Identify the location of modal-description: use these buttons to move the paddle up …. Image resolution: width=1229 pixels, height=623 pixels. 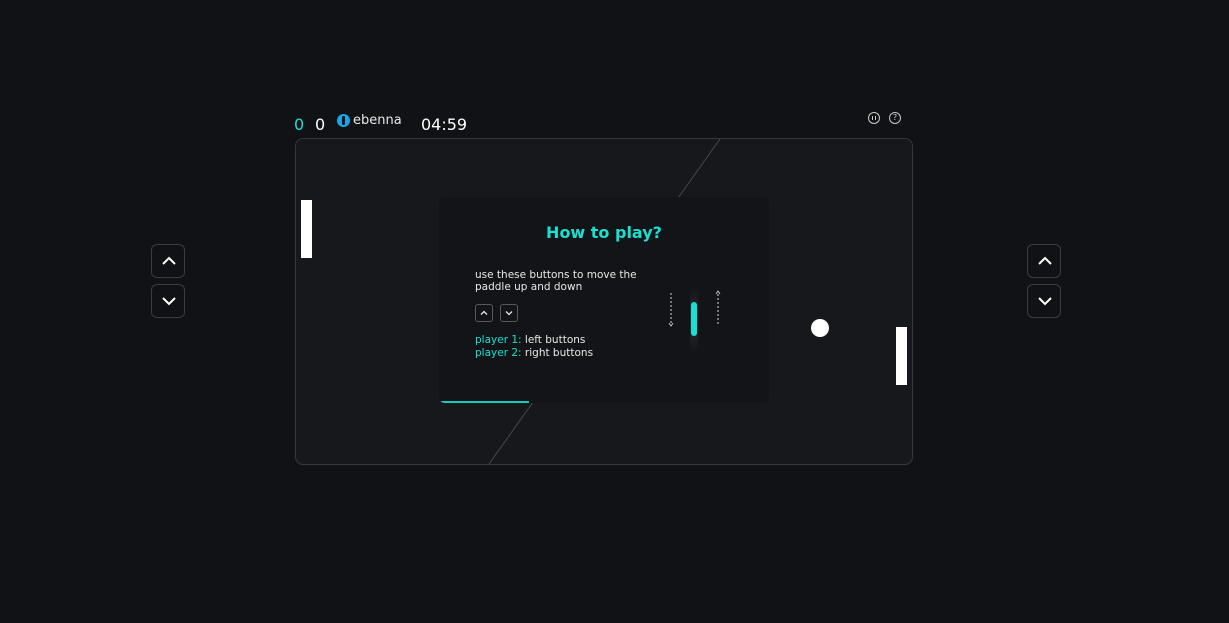
(556, 281).